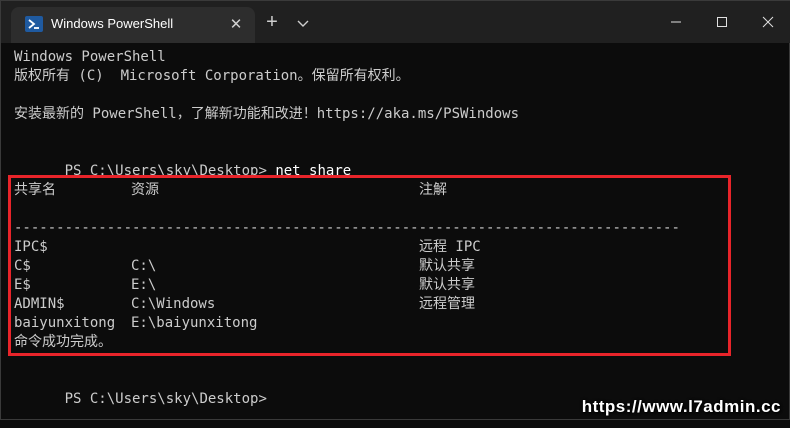 The width and height of the screenshot is (790, 428). Describe the element at coordinates (236, 25) in the screenshot. I see `tab-close-icon: ✕` at that location.